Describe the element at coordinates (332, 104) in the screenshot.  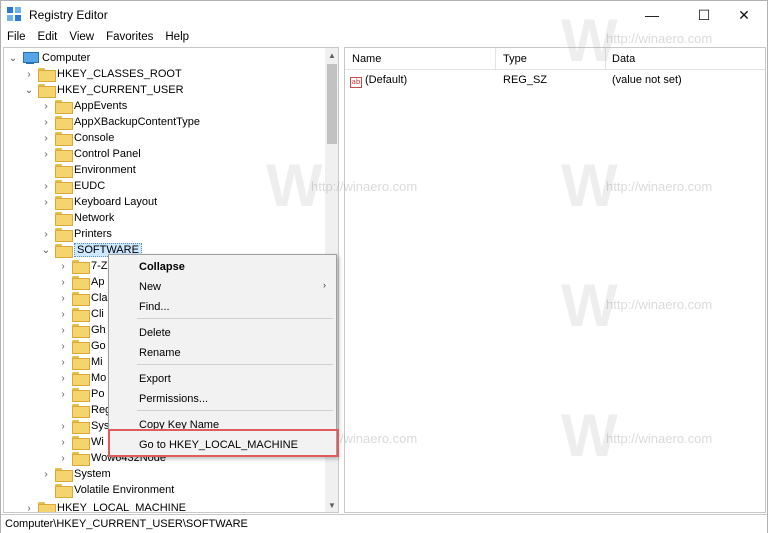
I see `scrollbar-thumb` at that location.